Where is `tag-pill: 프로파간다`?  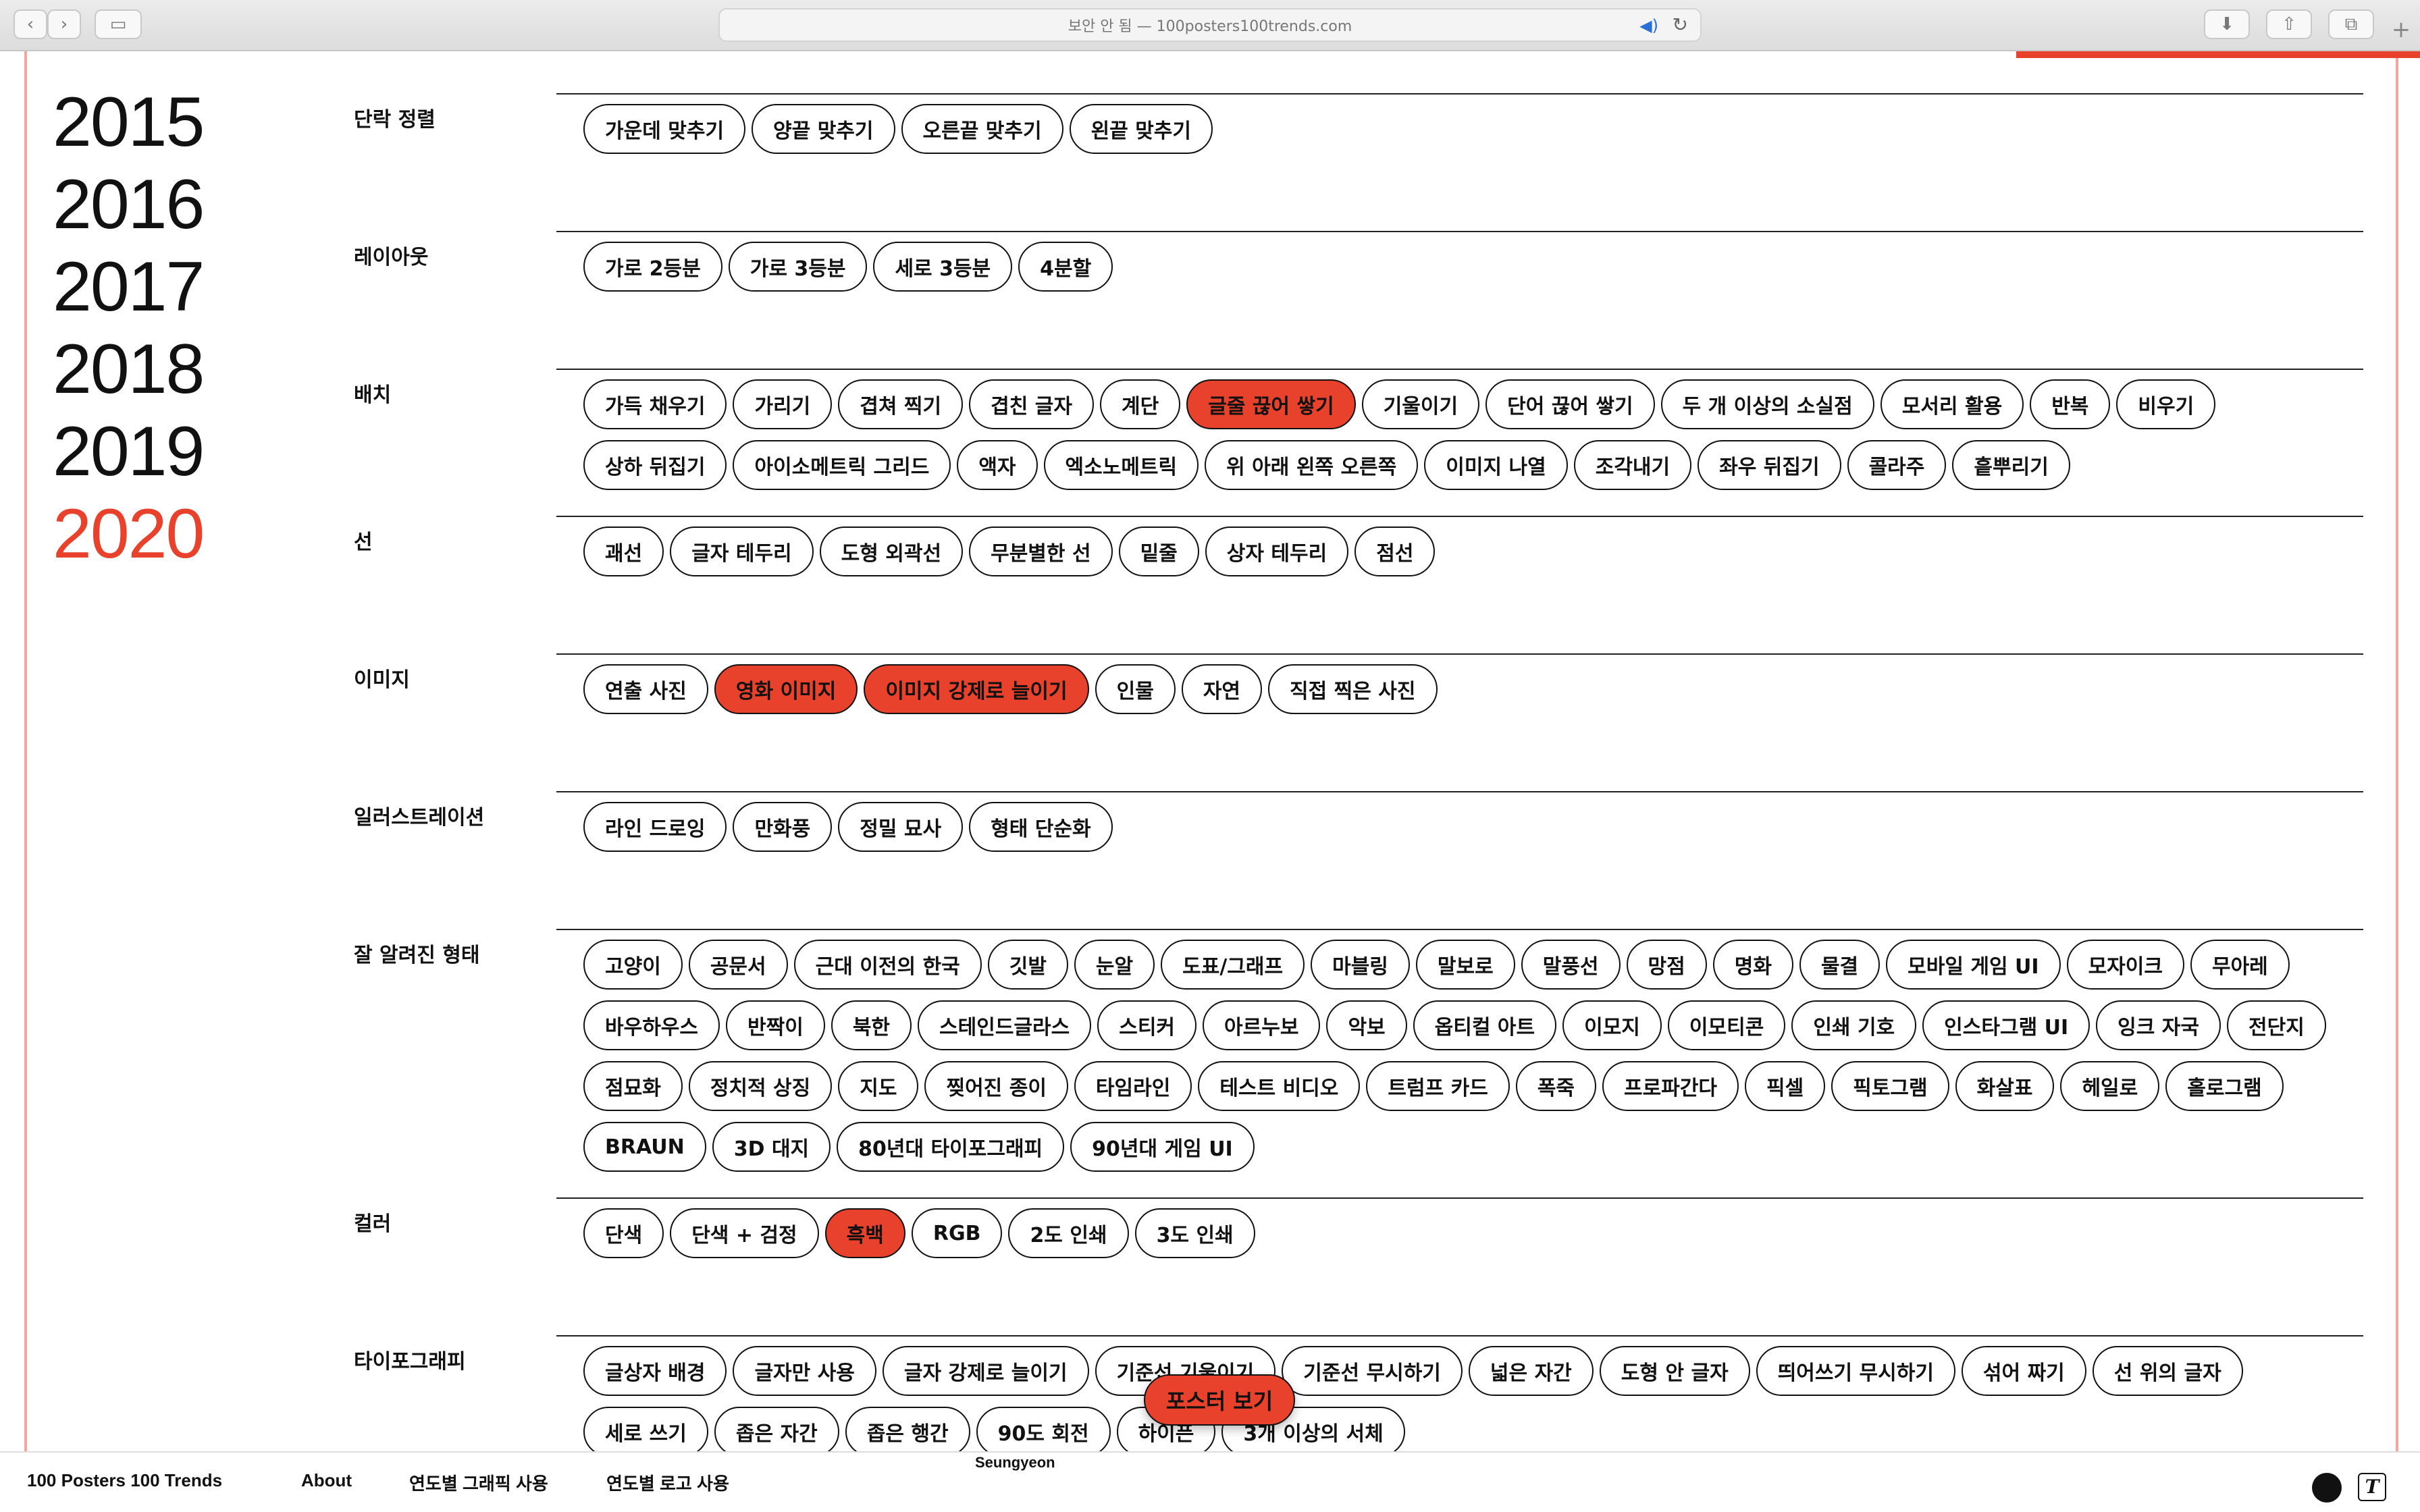
tag-pill: 프로파간다 is located at coordinates (1670, 1086).